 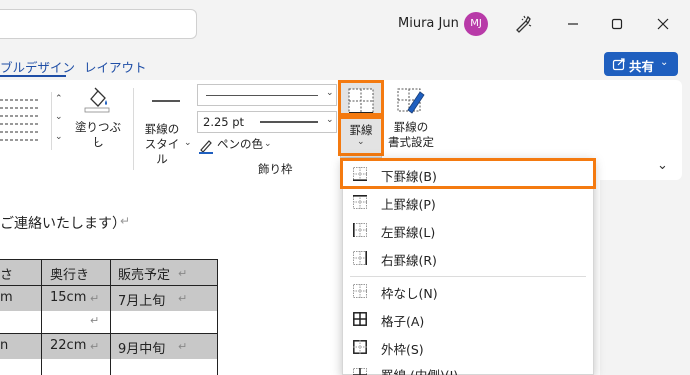 What do you see at coordinates (662, 165) in the screenshot?
I see `collapse-ribbon-icon: ⌄` at bounding box center [662, 165].